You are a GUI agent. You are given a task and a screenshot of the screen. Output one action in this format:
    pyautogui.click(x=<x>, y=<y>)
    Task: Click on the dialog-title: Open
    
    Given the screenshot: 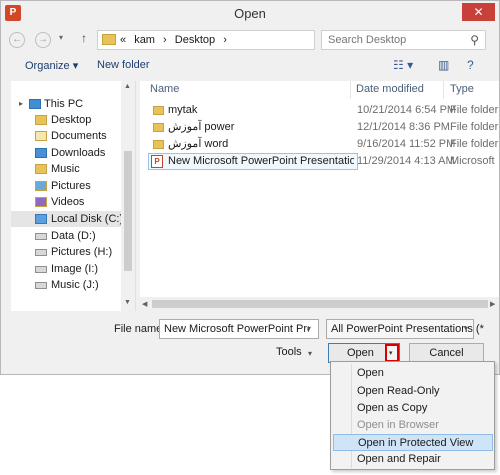 What is the action you would take?
    pyautogui.click(x=250, y=13)
    